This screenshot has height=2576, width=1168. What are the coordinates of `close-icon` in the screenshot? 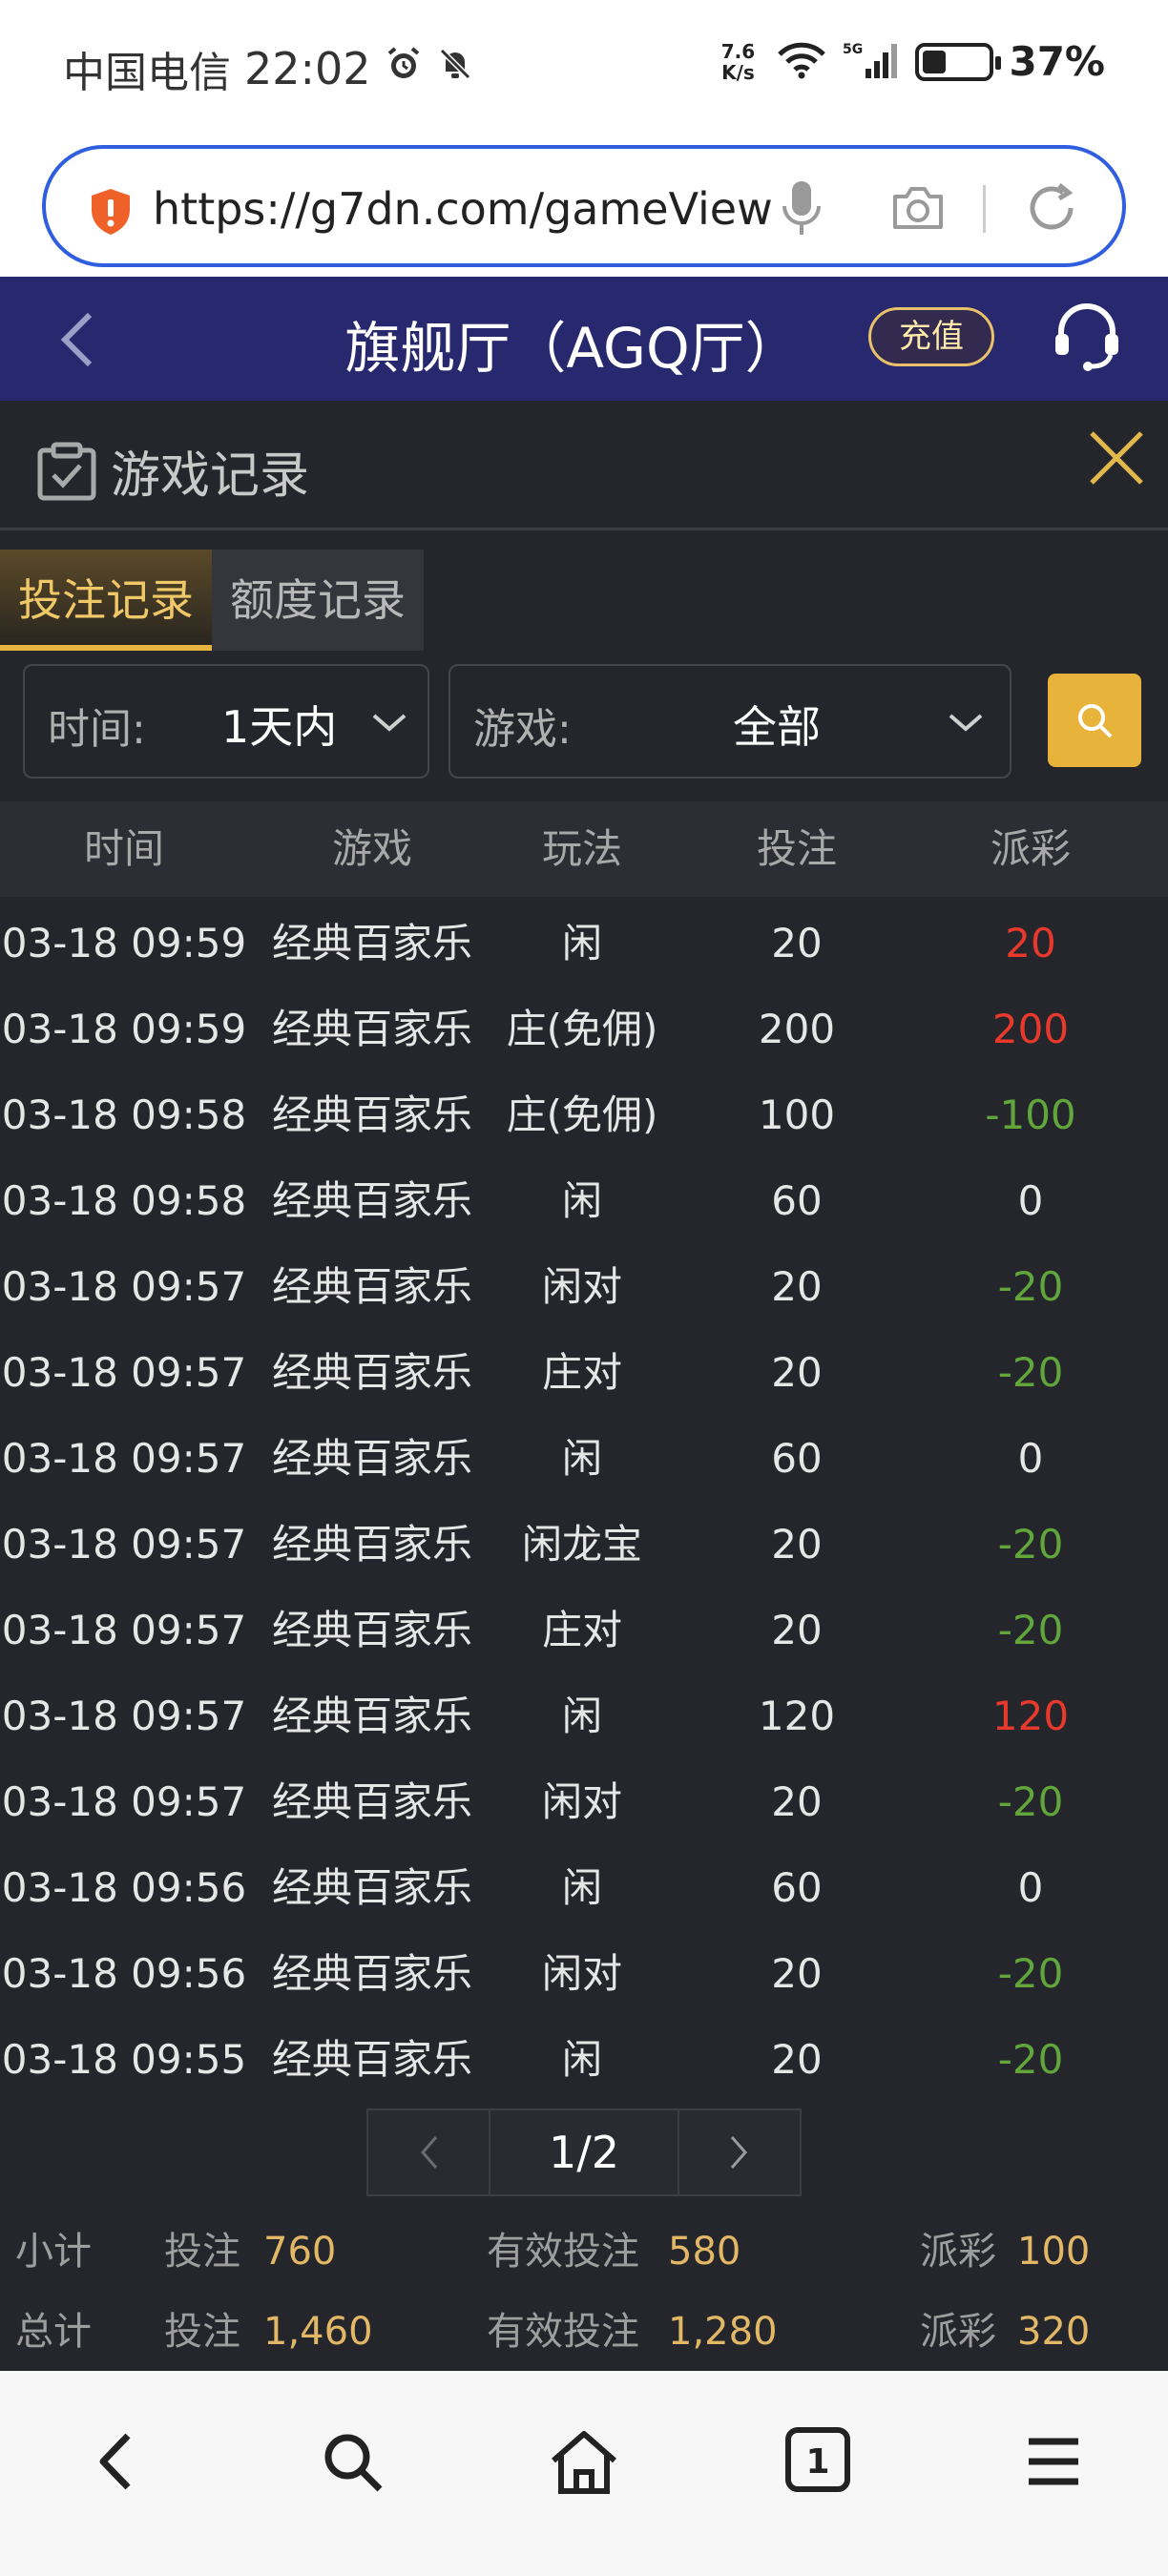 It's located at (1116, 459).